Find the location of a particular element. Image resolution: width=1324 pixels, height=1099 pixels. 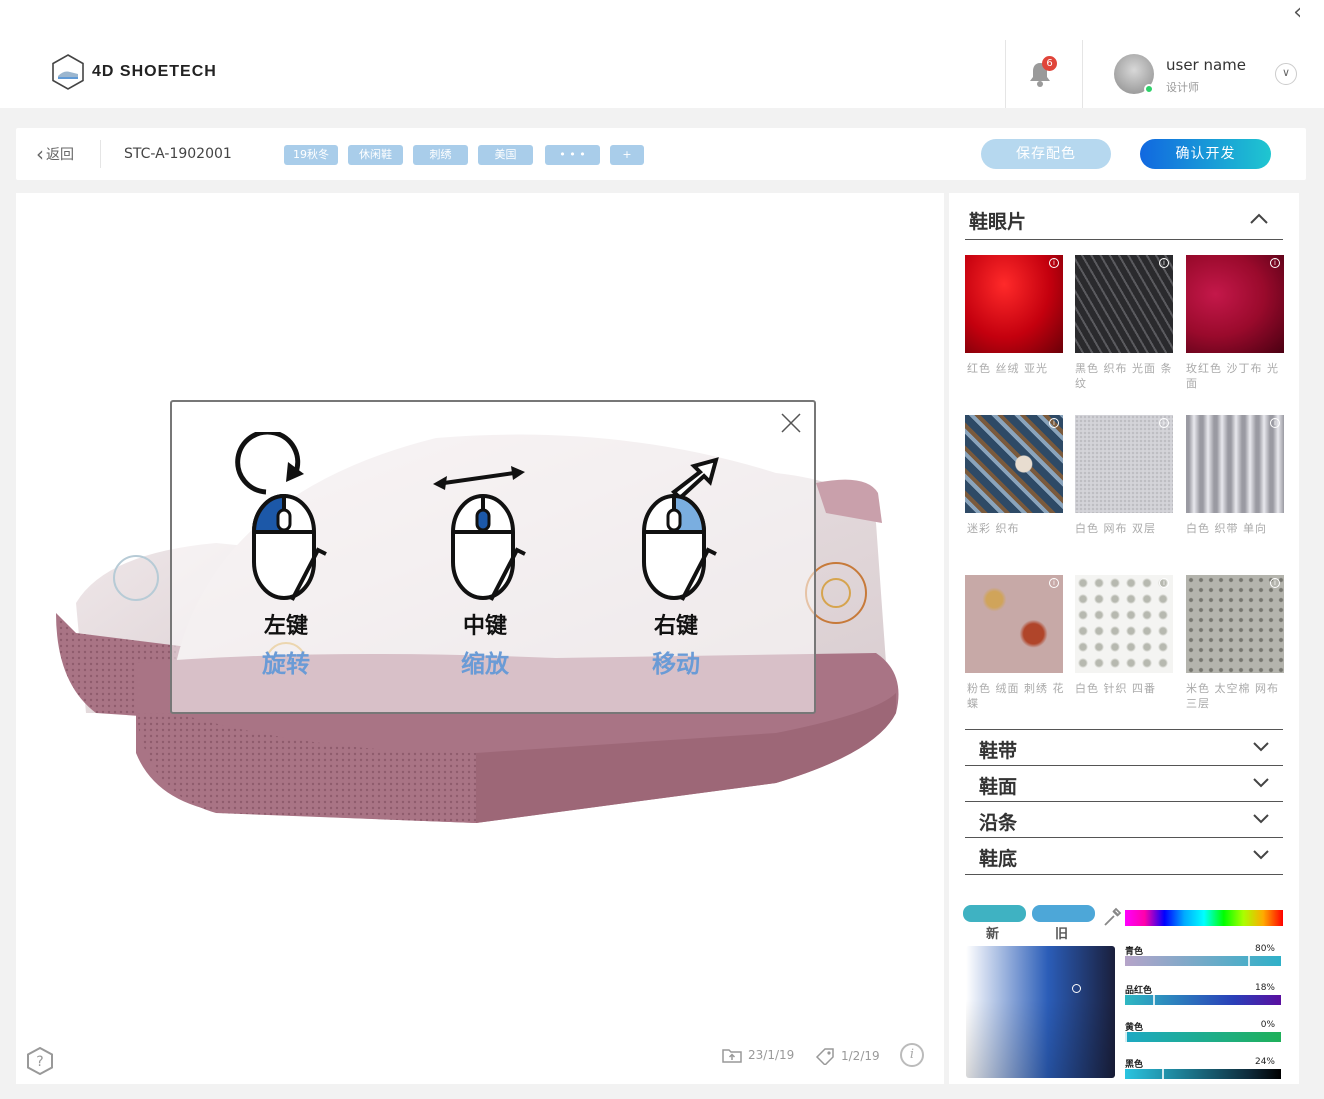

swatch-label: 白色 针织 四番 is located at coordinates (1115, 688).